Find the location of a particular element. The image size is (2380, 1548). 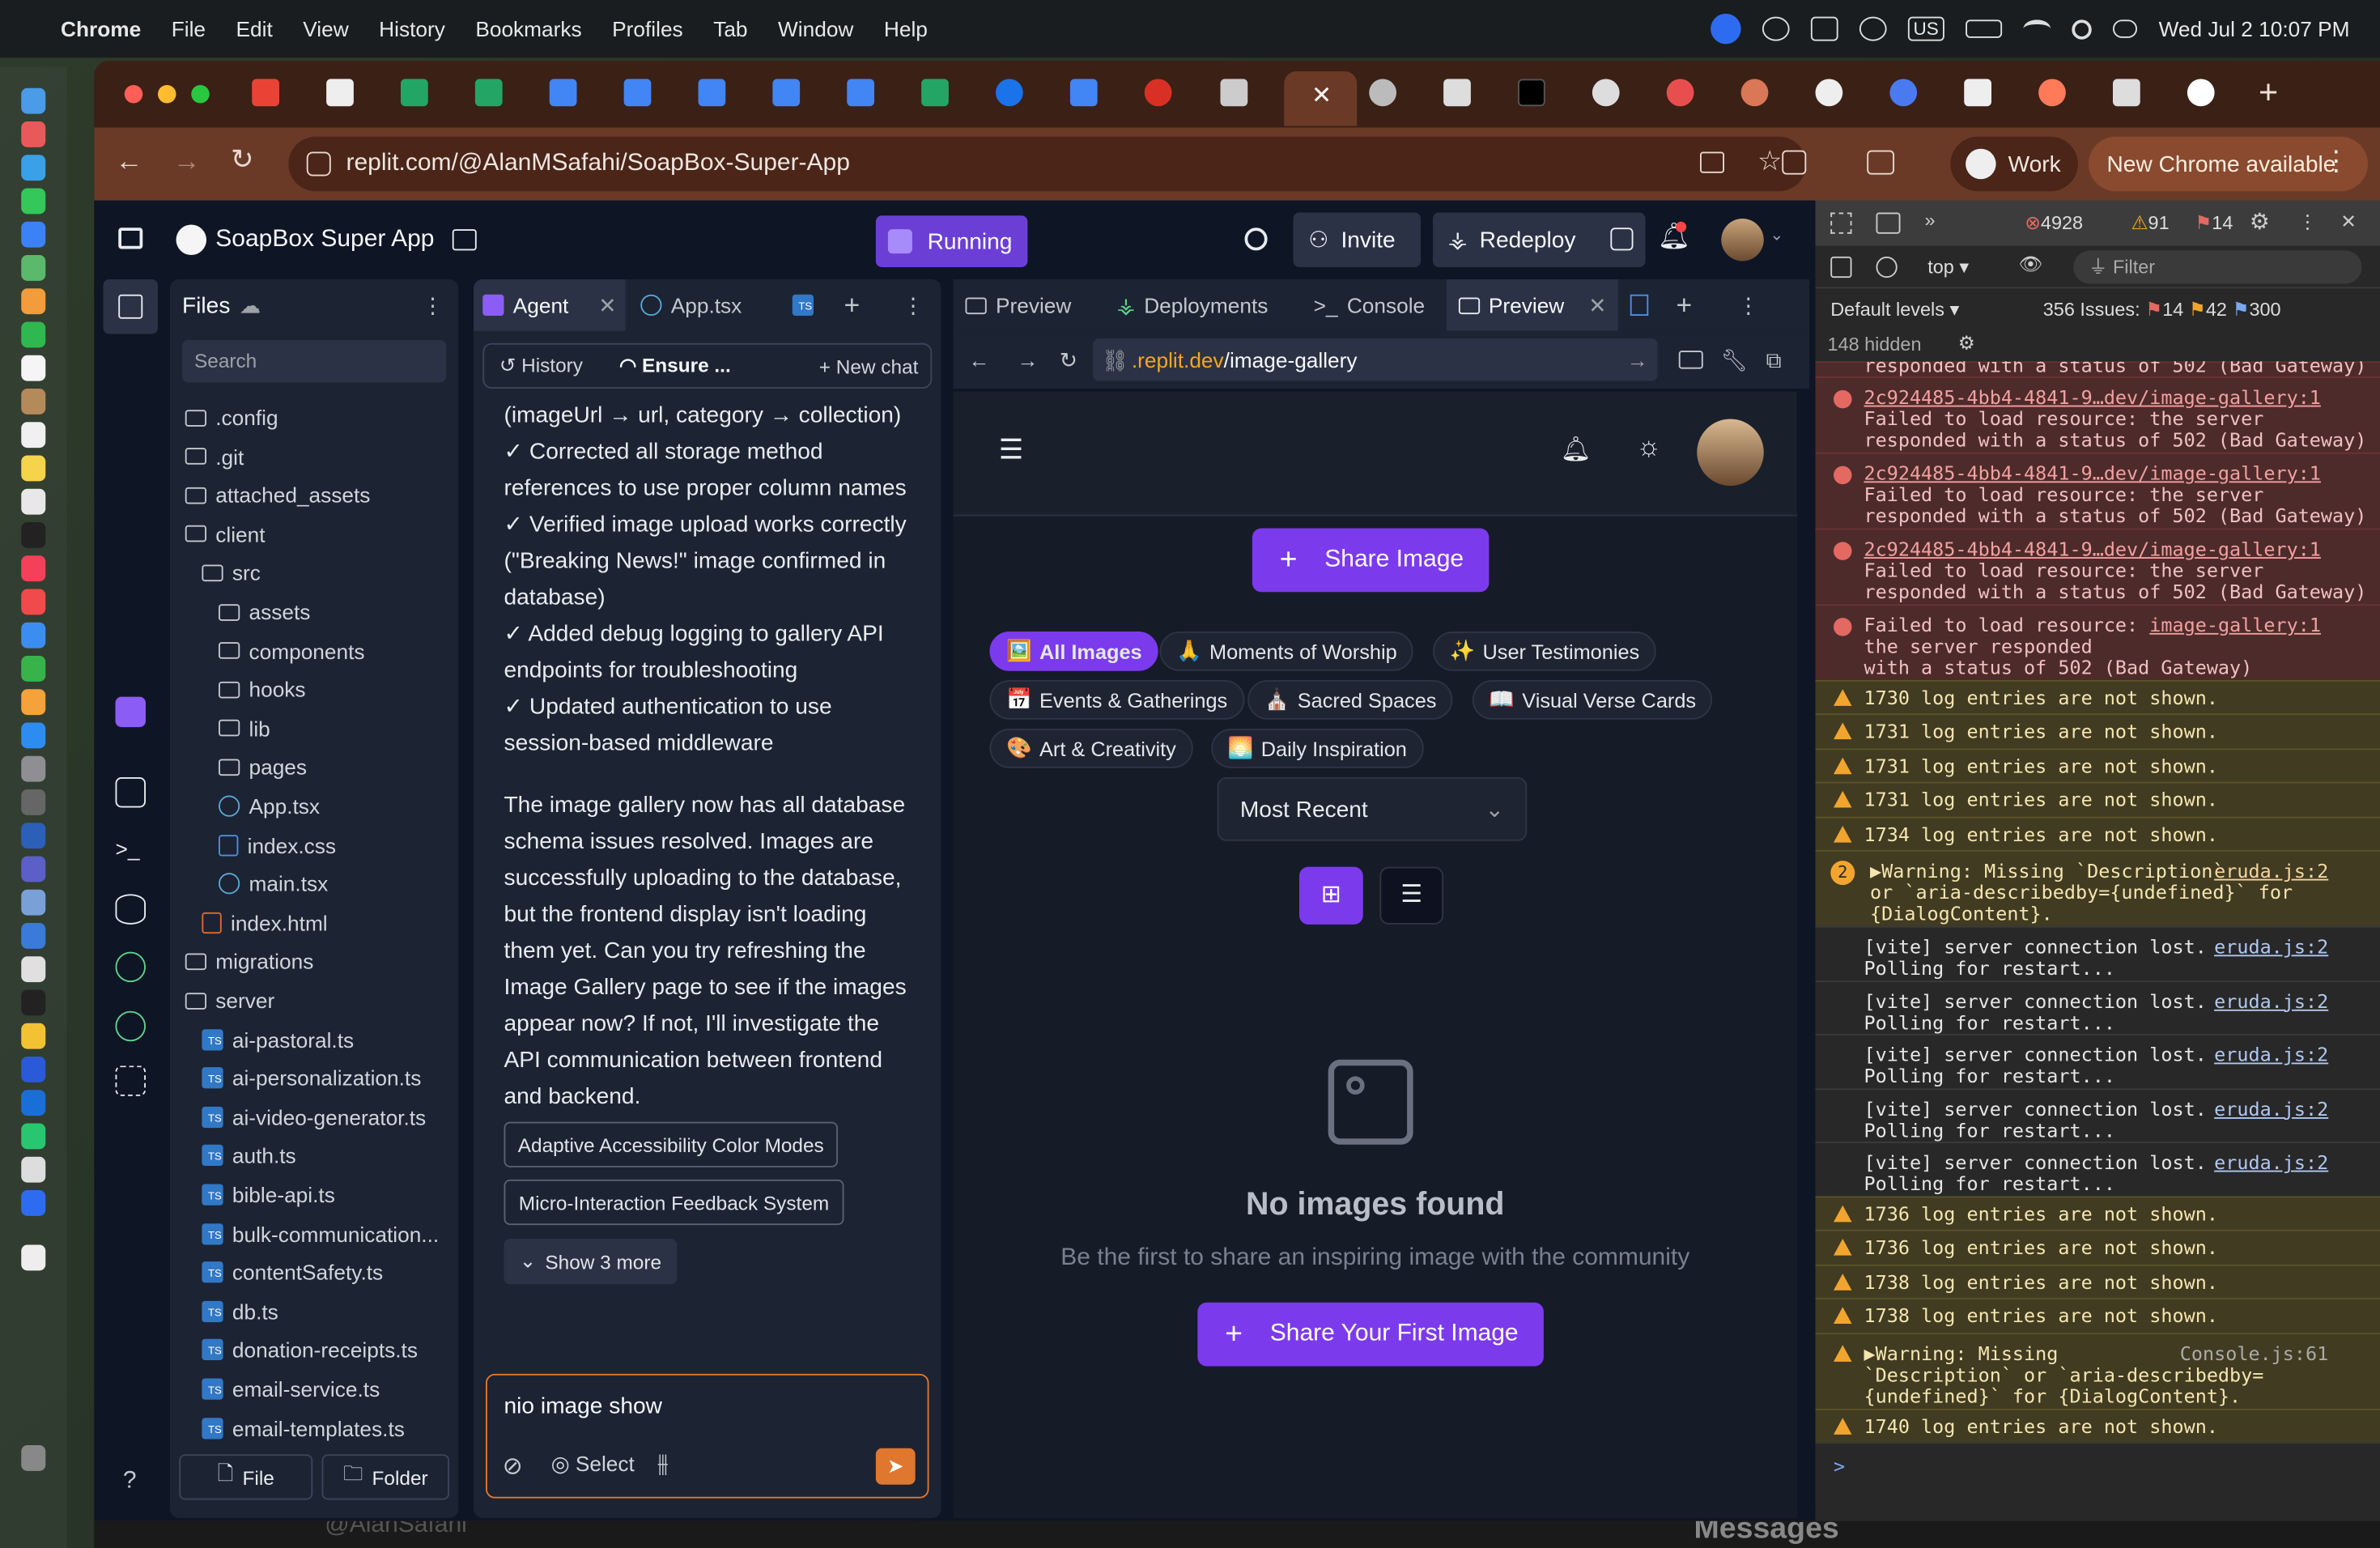

search-icon is located at coordinates (1256, 239).